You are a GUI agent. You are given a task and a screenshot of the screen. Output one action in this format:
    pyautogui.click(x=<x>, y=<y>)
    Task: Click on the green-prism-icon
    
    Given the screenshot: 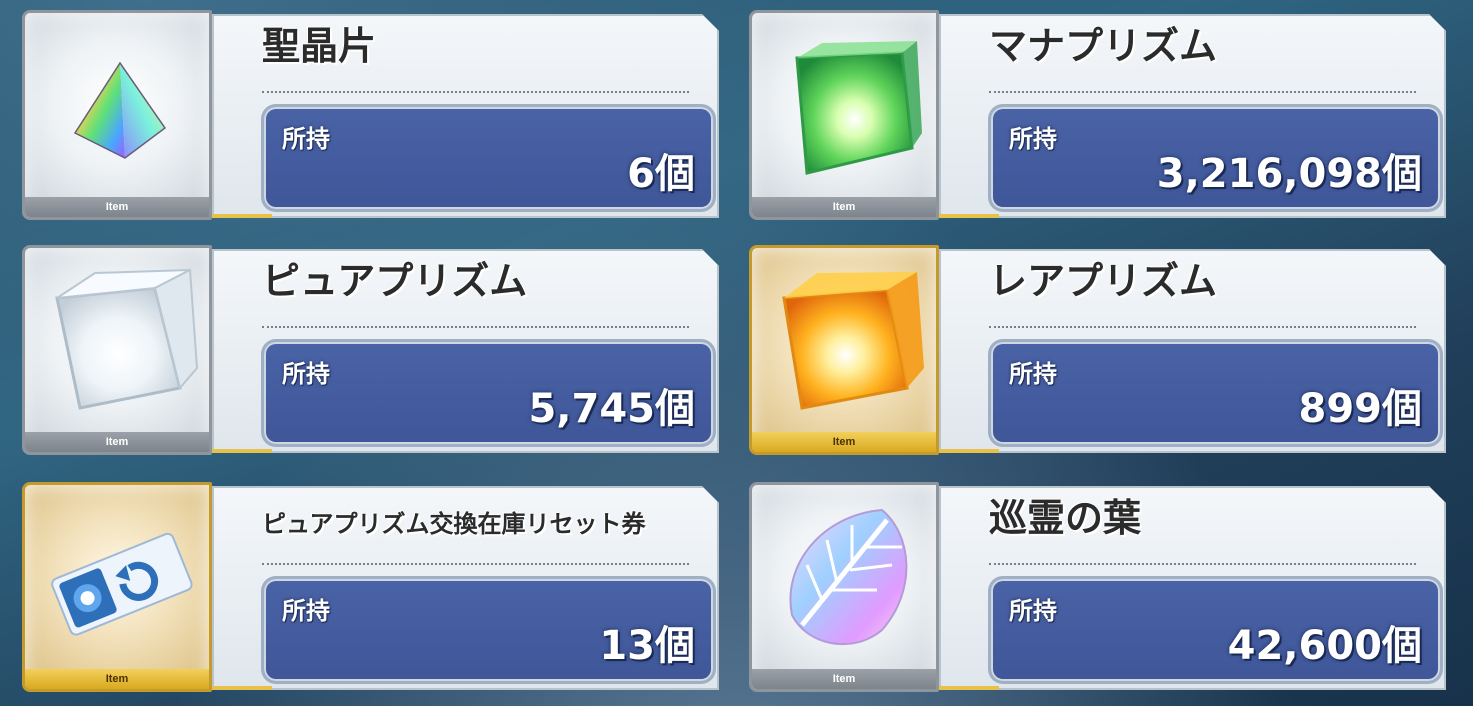 What is the action you would take?
    pyautogui.click(x=858, y=108)
    